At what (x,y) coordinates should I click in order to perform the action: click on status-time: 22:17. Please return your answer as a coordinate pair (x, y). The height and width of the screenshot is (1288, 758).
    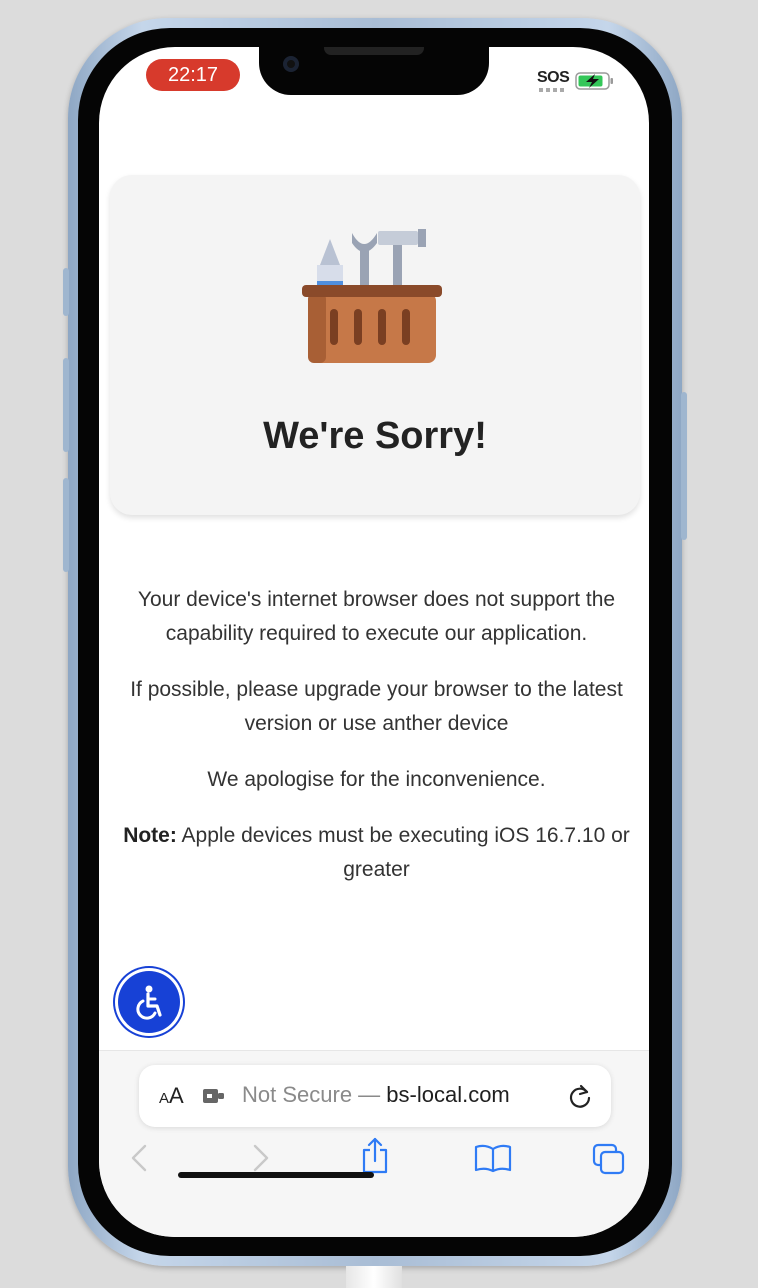
    Looking at the image, I should click on (193, 75).